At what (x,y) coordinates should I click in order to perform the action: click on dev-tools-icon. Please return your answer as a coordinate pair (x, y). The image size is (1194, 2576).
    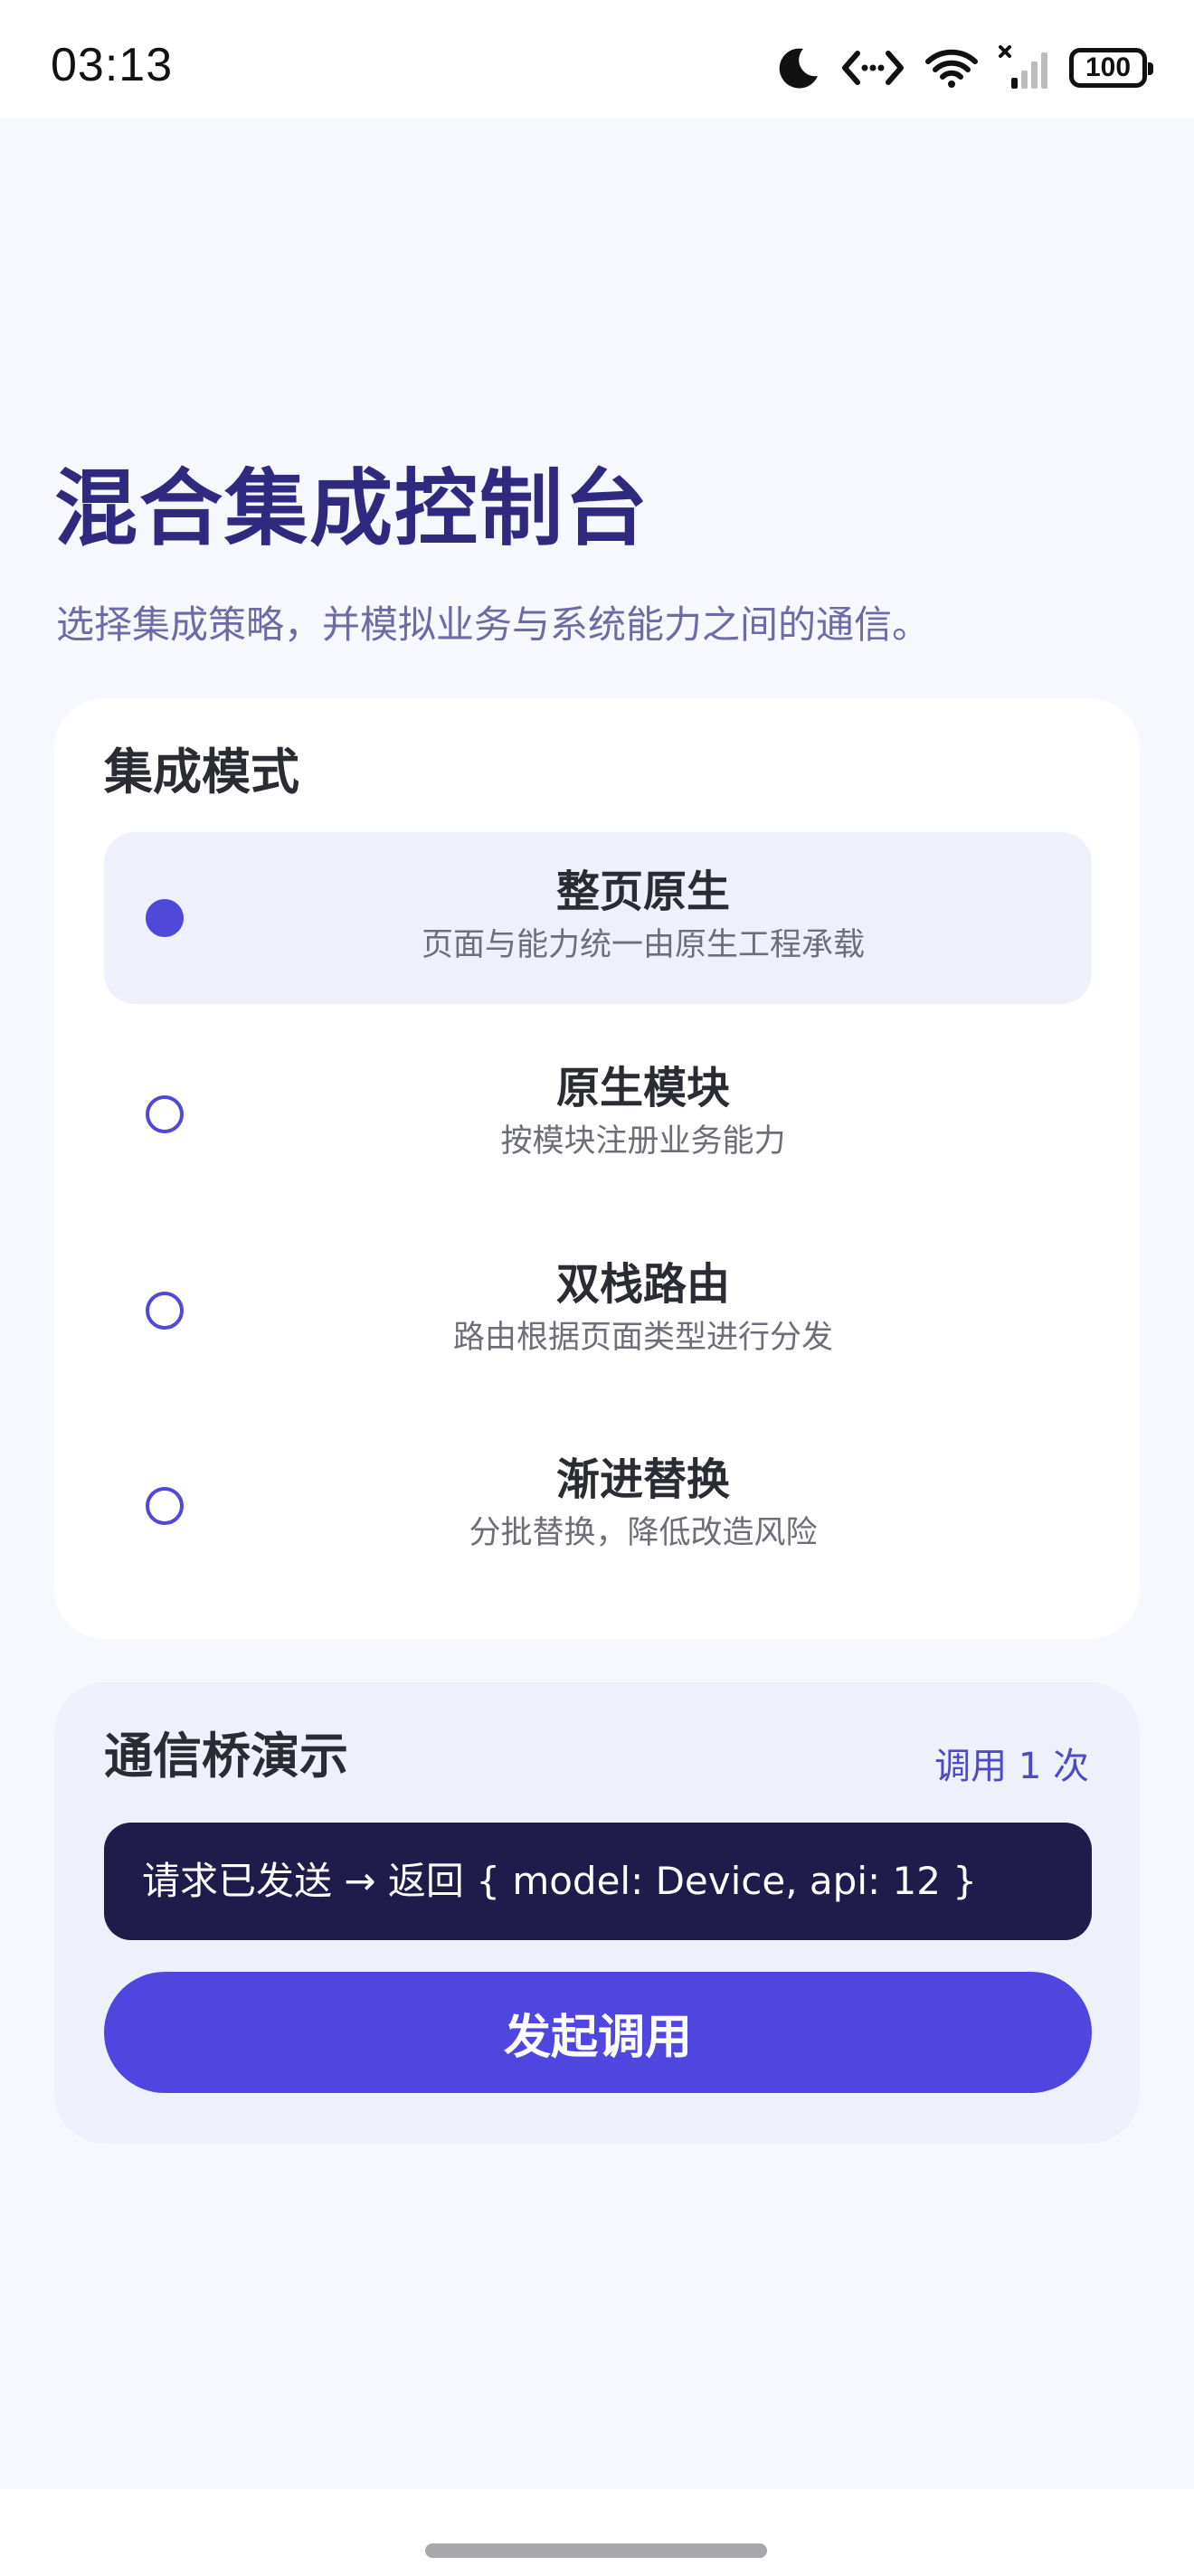
    Looking at the image, I should click on (873, 68).